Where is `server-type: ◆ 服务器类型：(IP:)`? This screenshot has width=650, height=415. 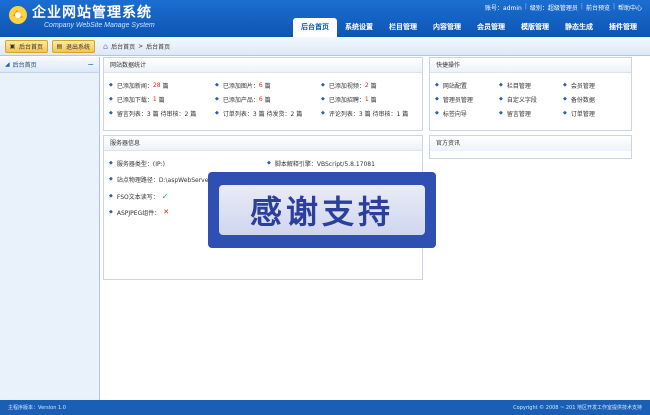 server-type: ◆ 服务器类型：(IP:) is located at coordinates (137, 164).